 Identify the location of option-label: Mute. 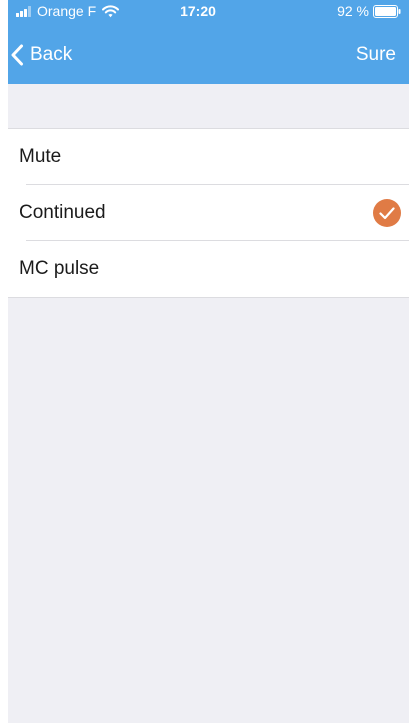
(40, 156).